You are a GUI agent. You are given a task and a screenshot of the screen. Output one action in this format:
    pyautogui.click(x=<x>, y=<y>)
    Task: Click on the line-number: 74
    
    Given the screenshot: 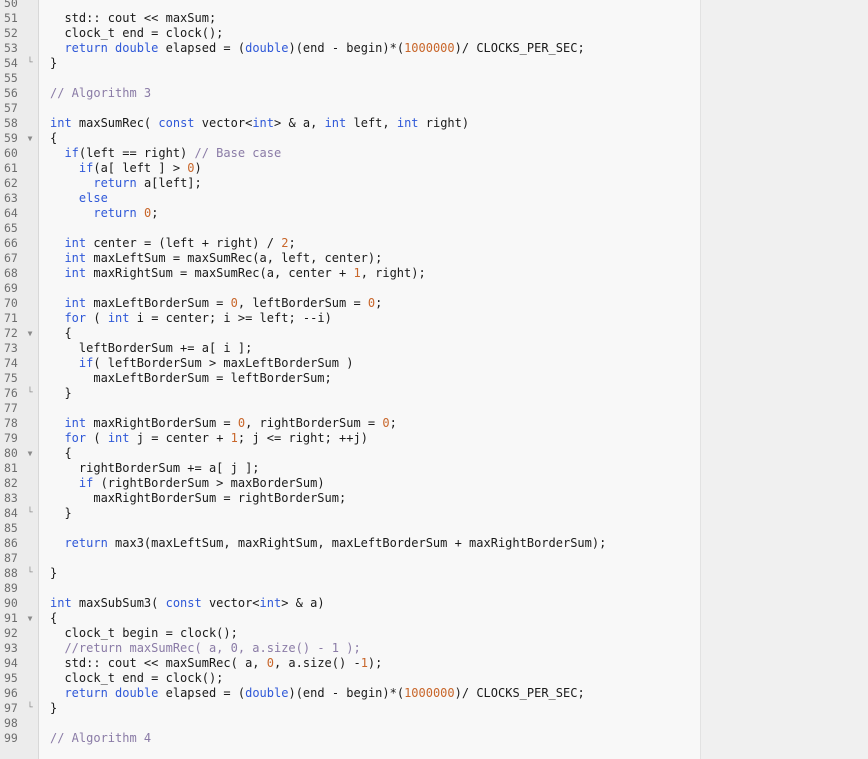 What is the action you would take?
    pyautogui.click(x=11, y=363)
    